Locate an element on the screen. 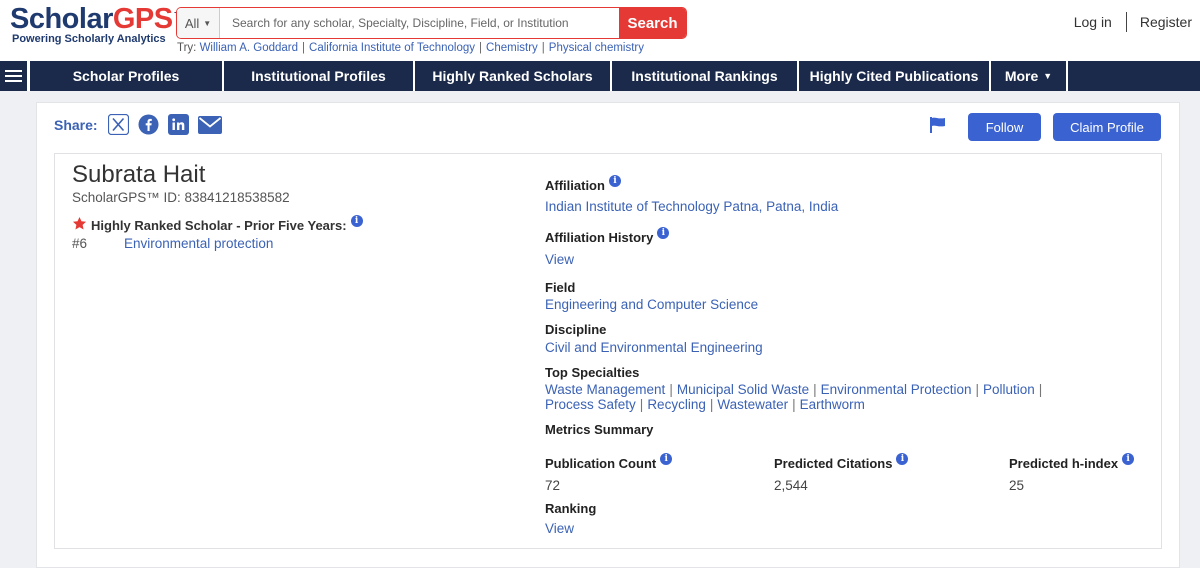  chevron-down-icon: ▼ is located at coordinates (207, 23).